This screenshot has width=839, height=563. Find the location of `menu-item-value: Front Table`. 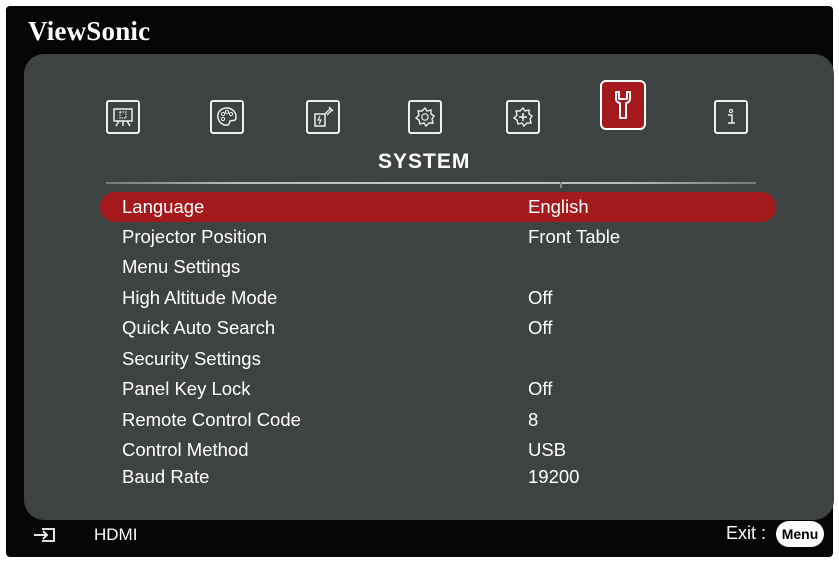

menu-item-value: Front Table is located at coordinates (574, 236).